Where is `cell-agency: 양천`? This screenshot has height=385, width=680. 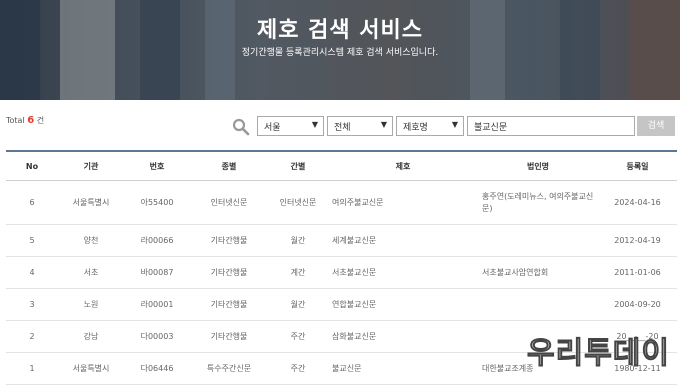
cell-agency: 양천 is located at coordinates (91, 240).